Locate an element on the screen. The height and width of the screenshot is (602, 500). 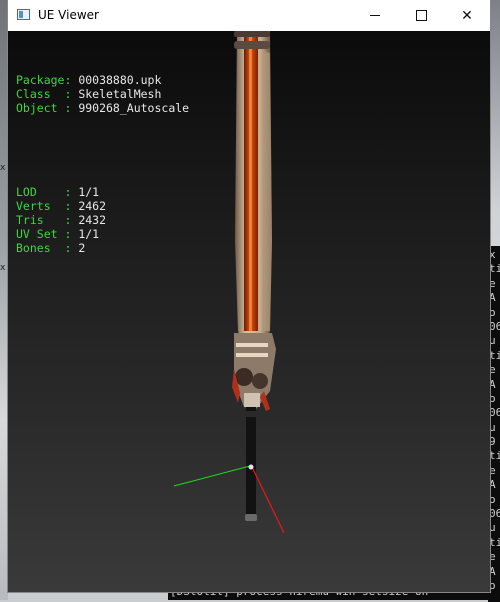
info-line: Verts : 2462 is located at coordinates (102, 206).